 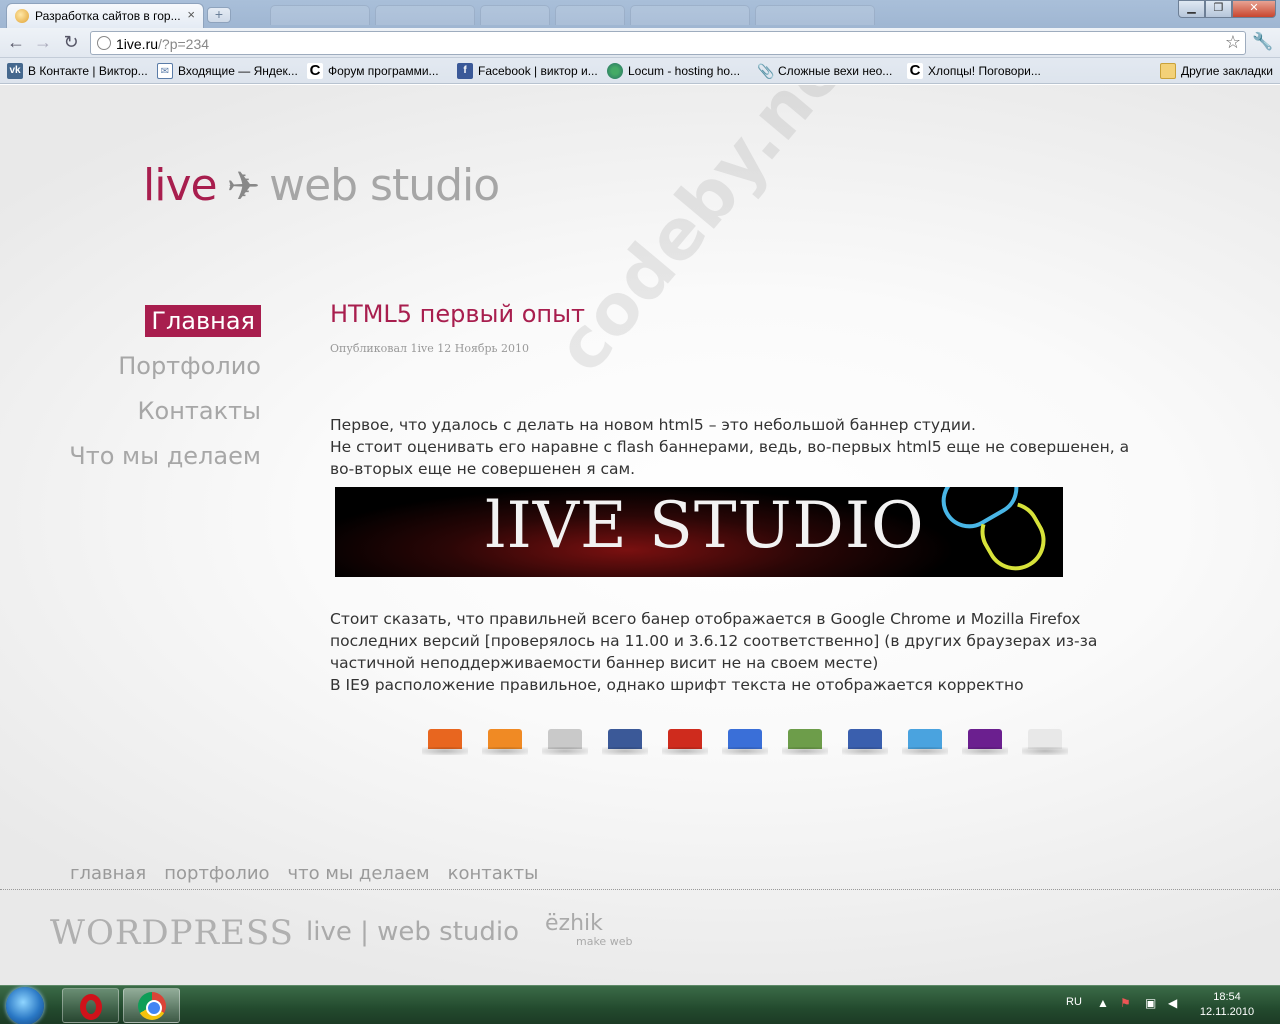 I want to click on window-controls: ▁ ❐ ✕, so click(x=1227, y=9).